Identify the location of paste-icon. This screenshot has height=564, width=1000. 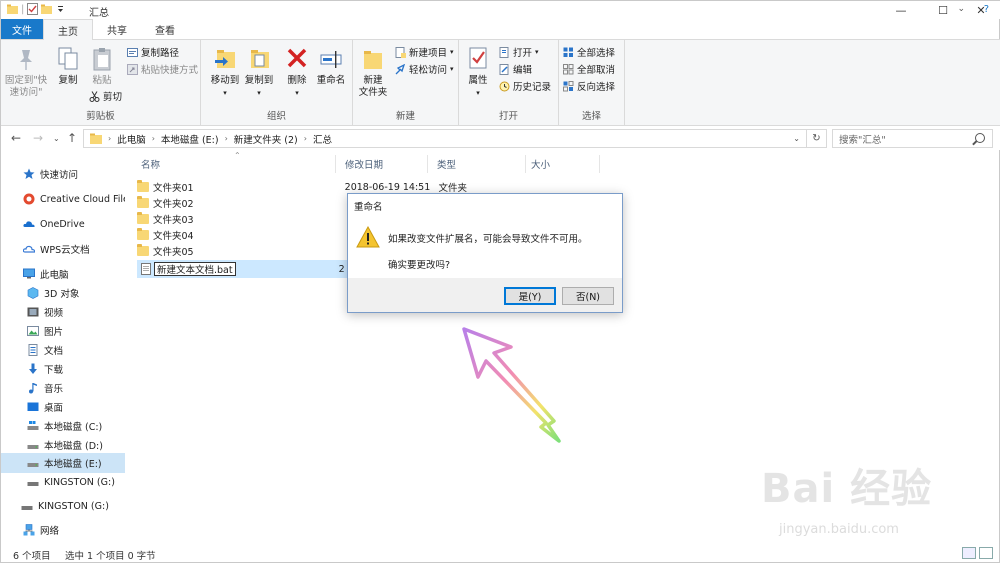
(102, 59).